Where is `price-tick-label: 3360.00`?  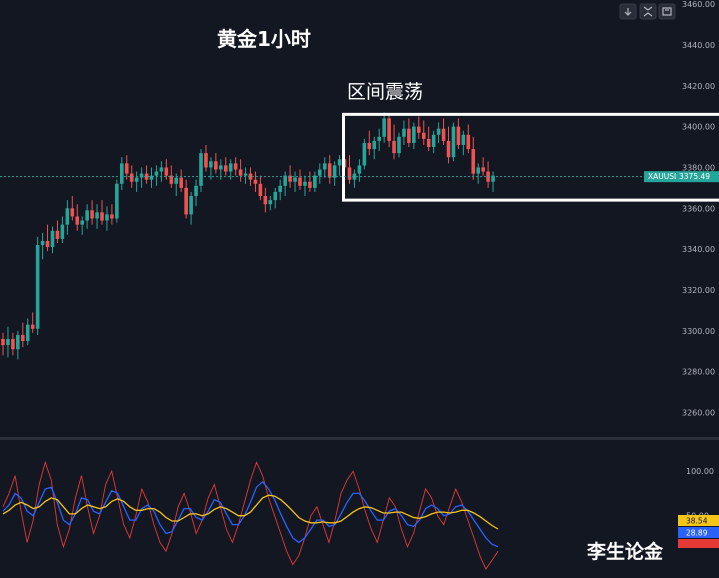
price-tick-label: 3360.00 is located at coordinates (698, 208).